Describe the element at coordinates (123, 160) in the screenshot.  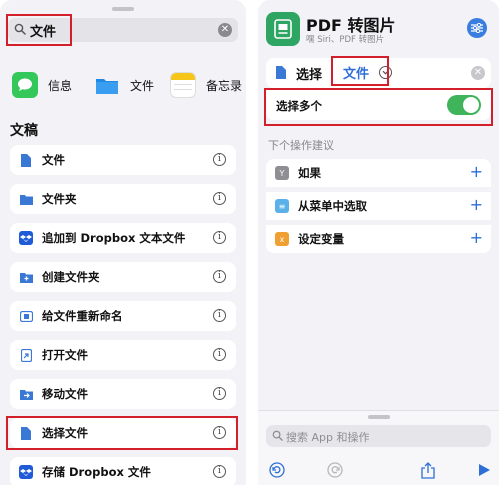
I see `list-item-file: 文件 i` at that location.